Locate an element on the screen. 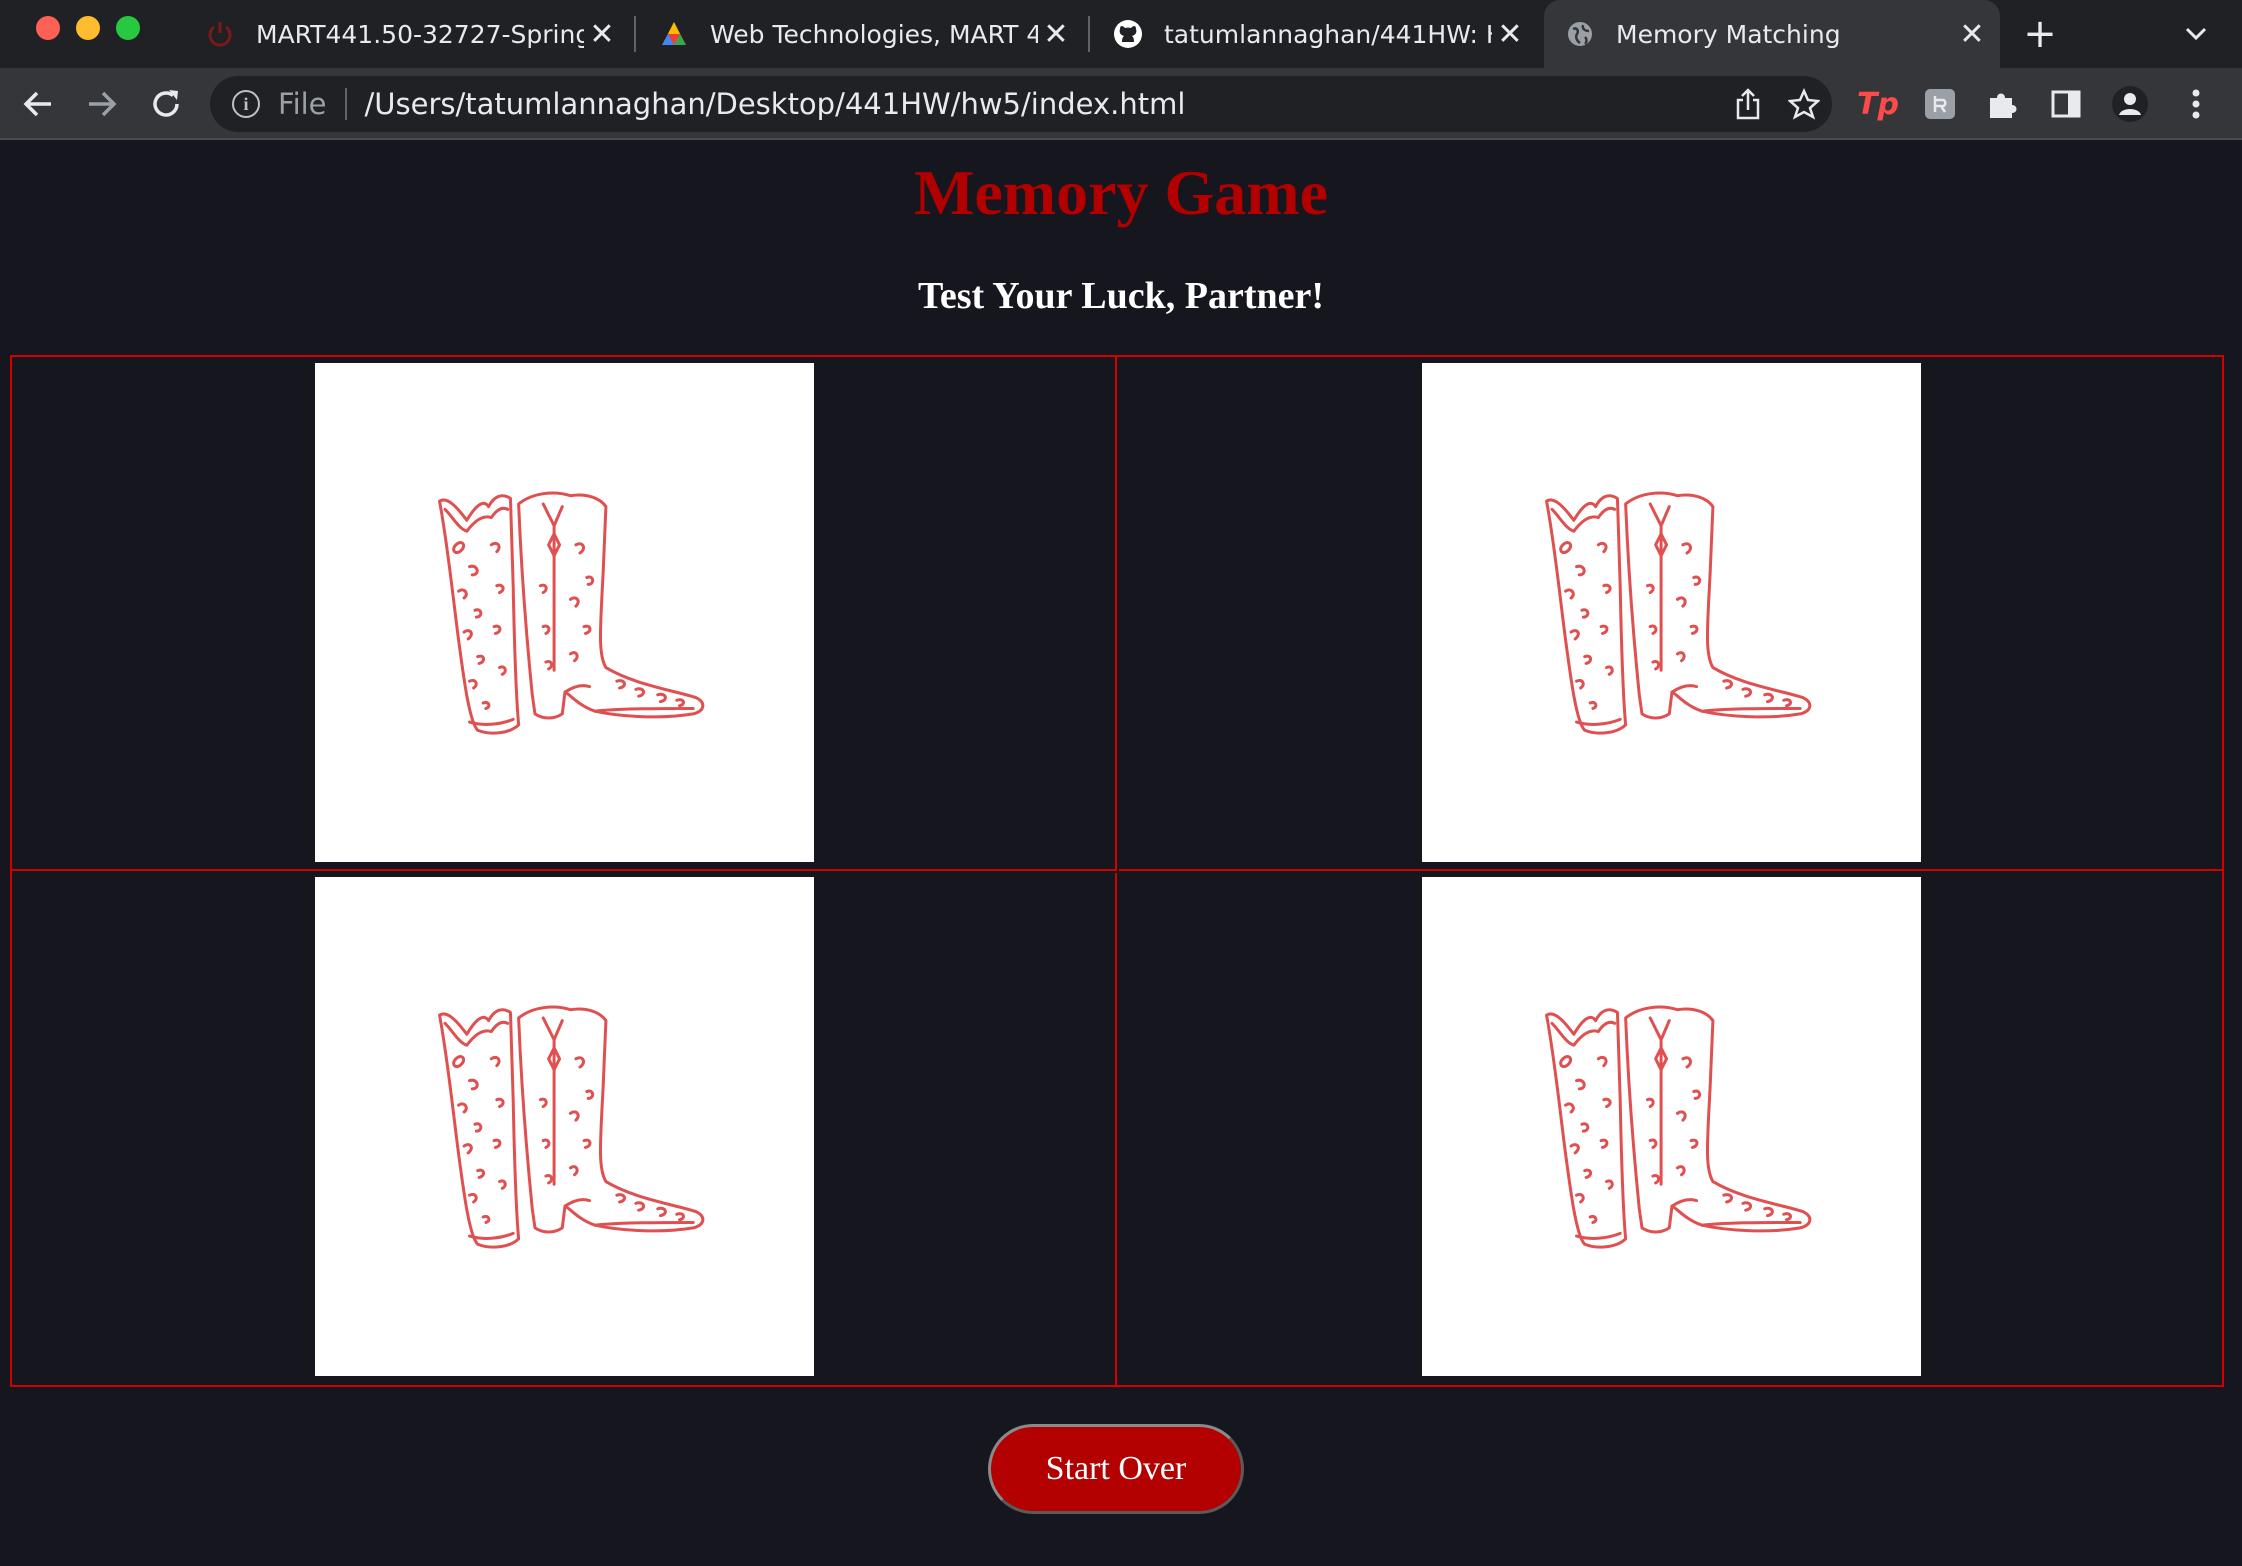  forward-arrow-icon is located at coordinates (102, 104).